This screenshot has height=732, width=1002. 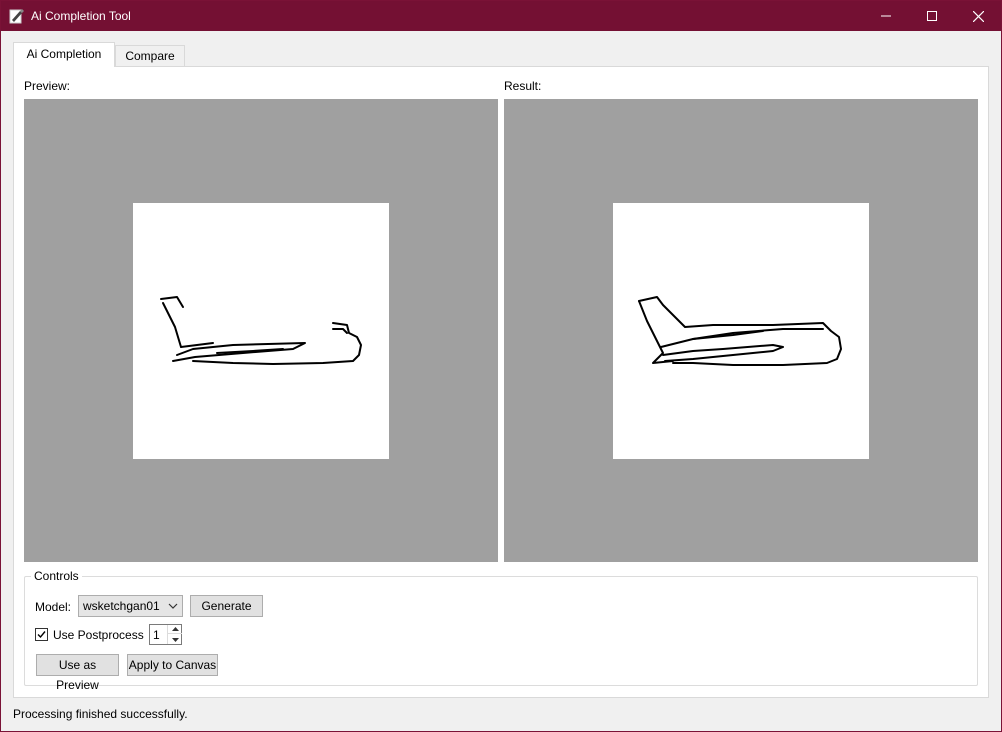 I want to click on arrow-down-icon, so click(x=175, y=639).